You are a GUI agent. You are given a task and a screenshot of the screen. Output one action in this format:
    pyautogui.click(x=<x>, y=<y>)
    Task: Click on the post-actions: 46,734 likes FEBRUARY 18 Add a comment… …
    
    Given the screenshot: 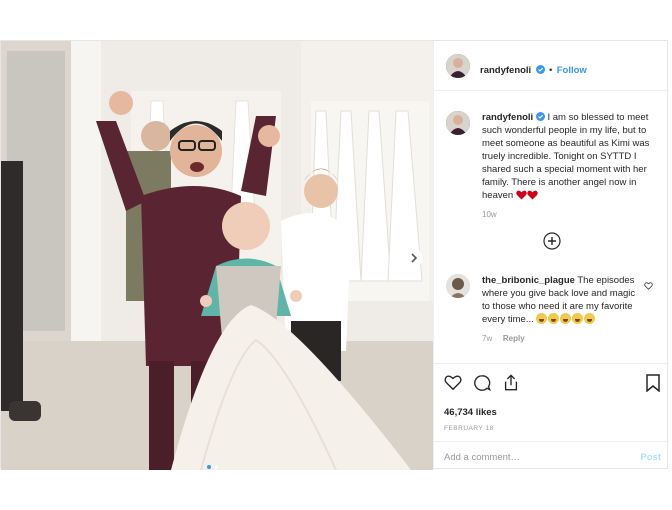 What is the action you would take?
    pyautogui.click(x=551, y=416)
    